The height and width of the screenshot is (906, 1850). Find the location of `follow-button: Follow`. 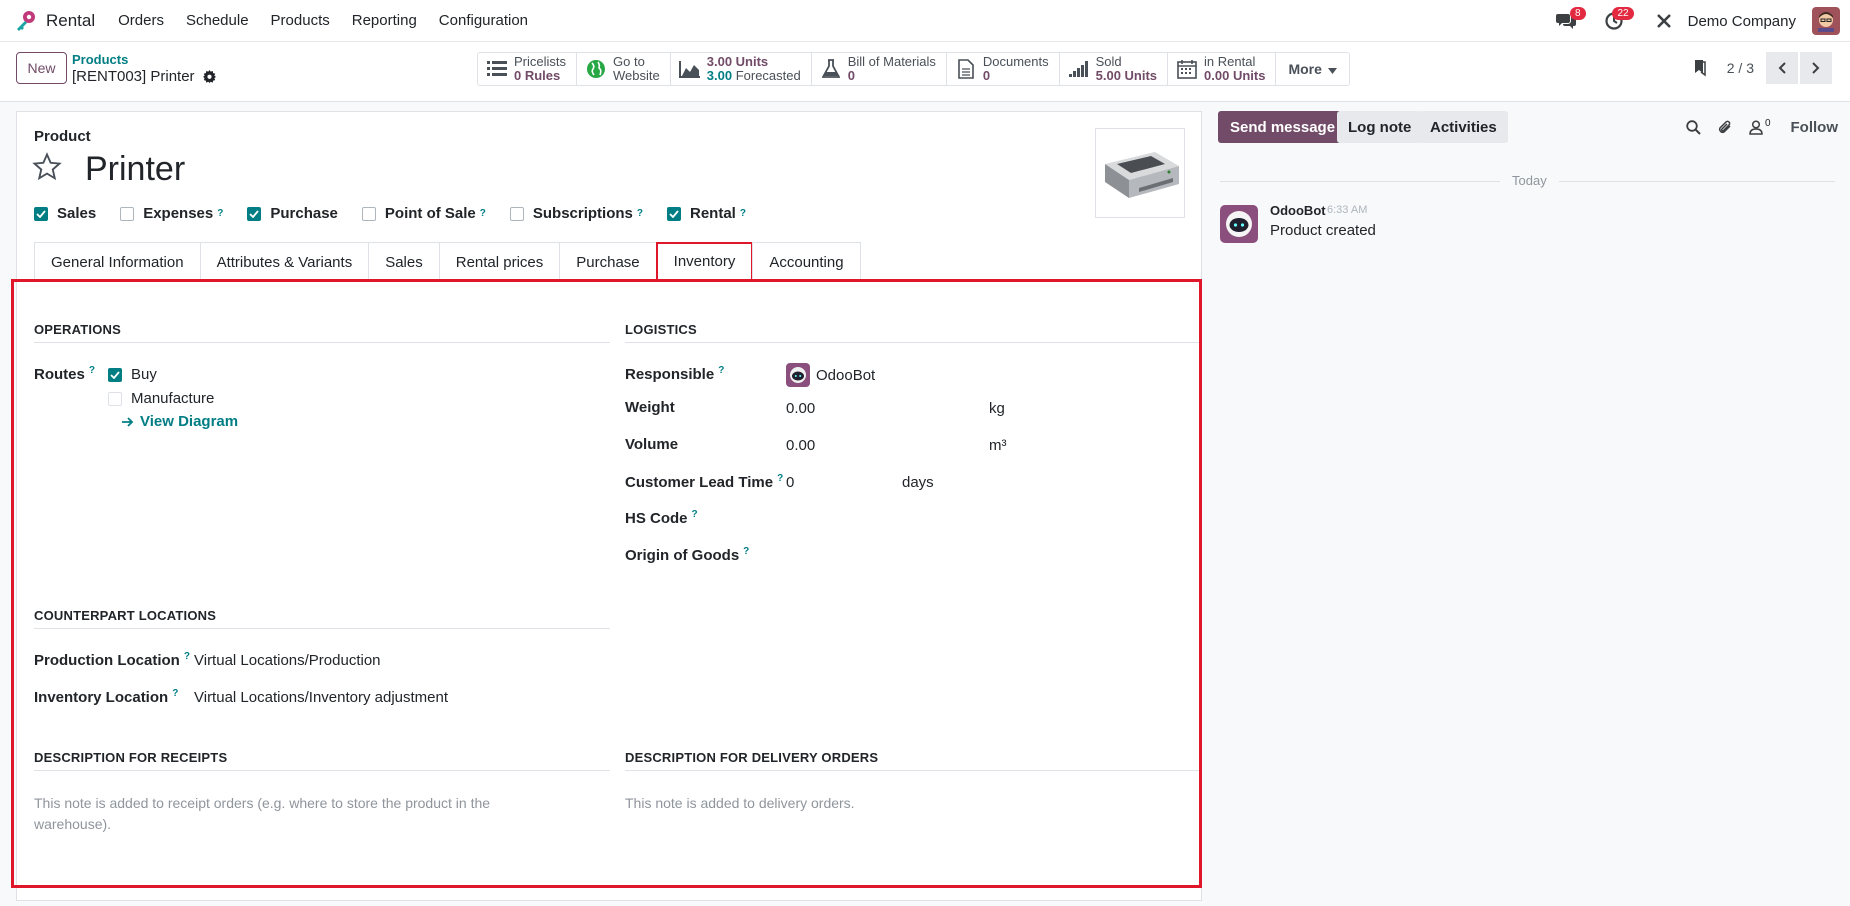

follow-button: Follow is located at coordinates (1815, 127).